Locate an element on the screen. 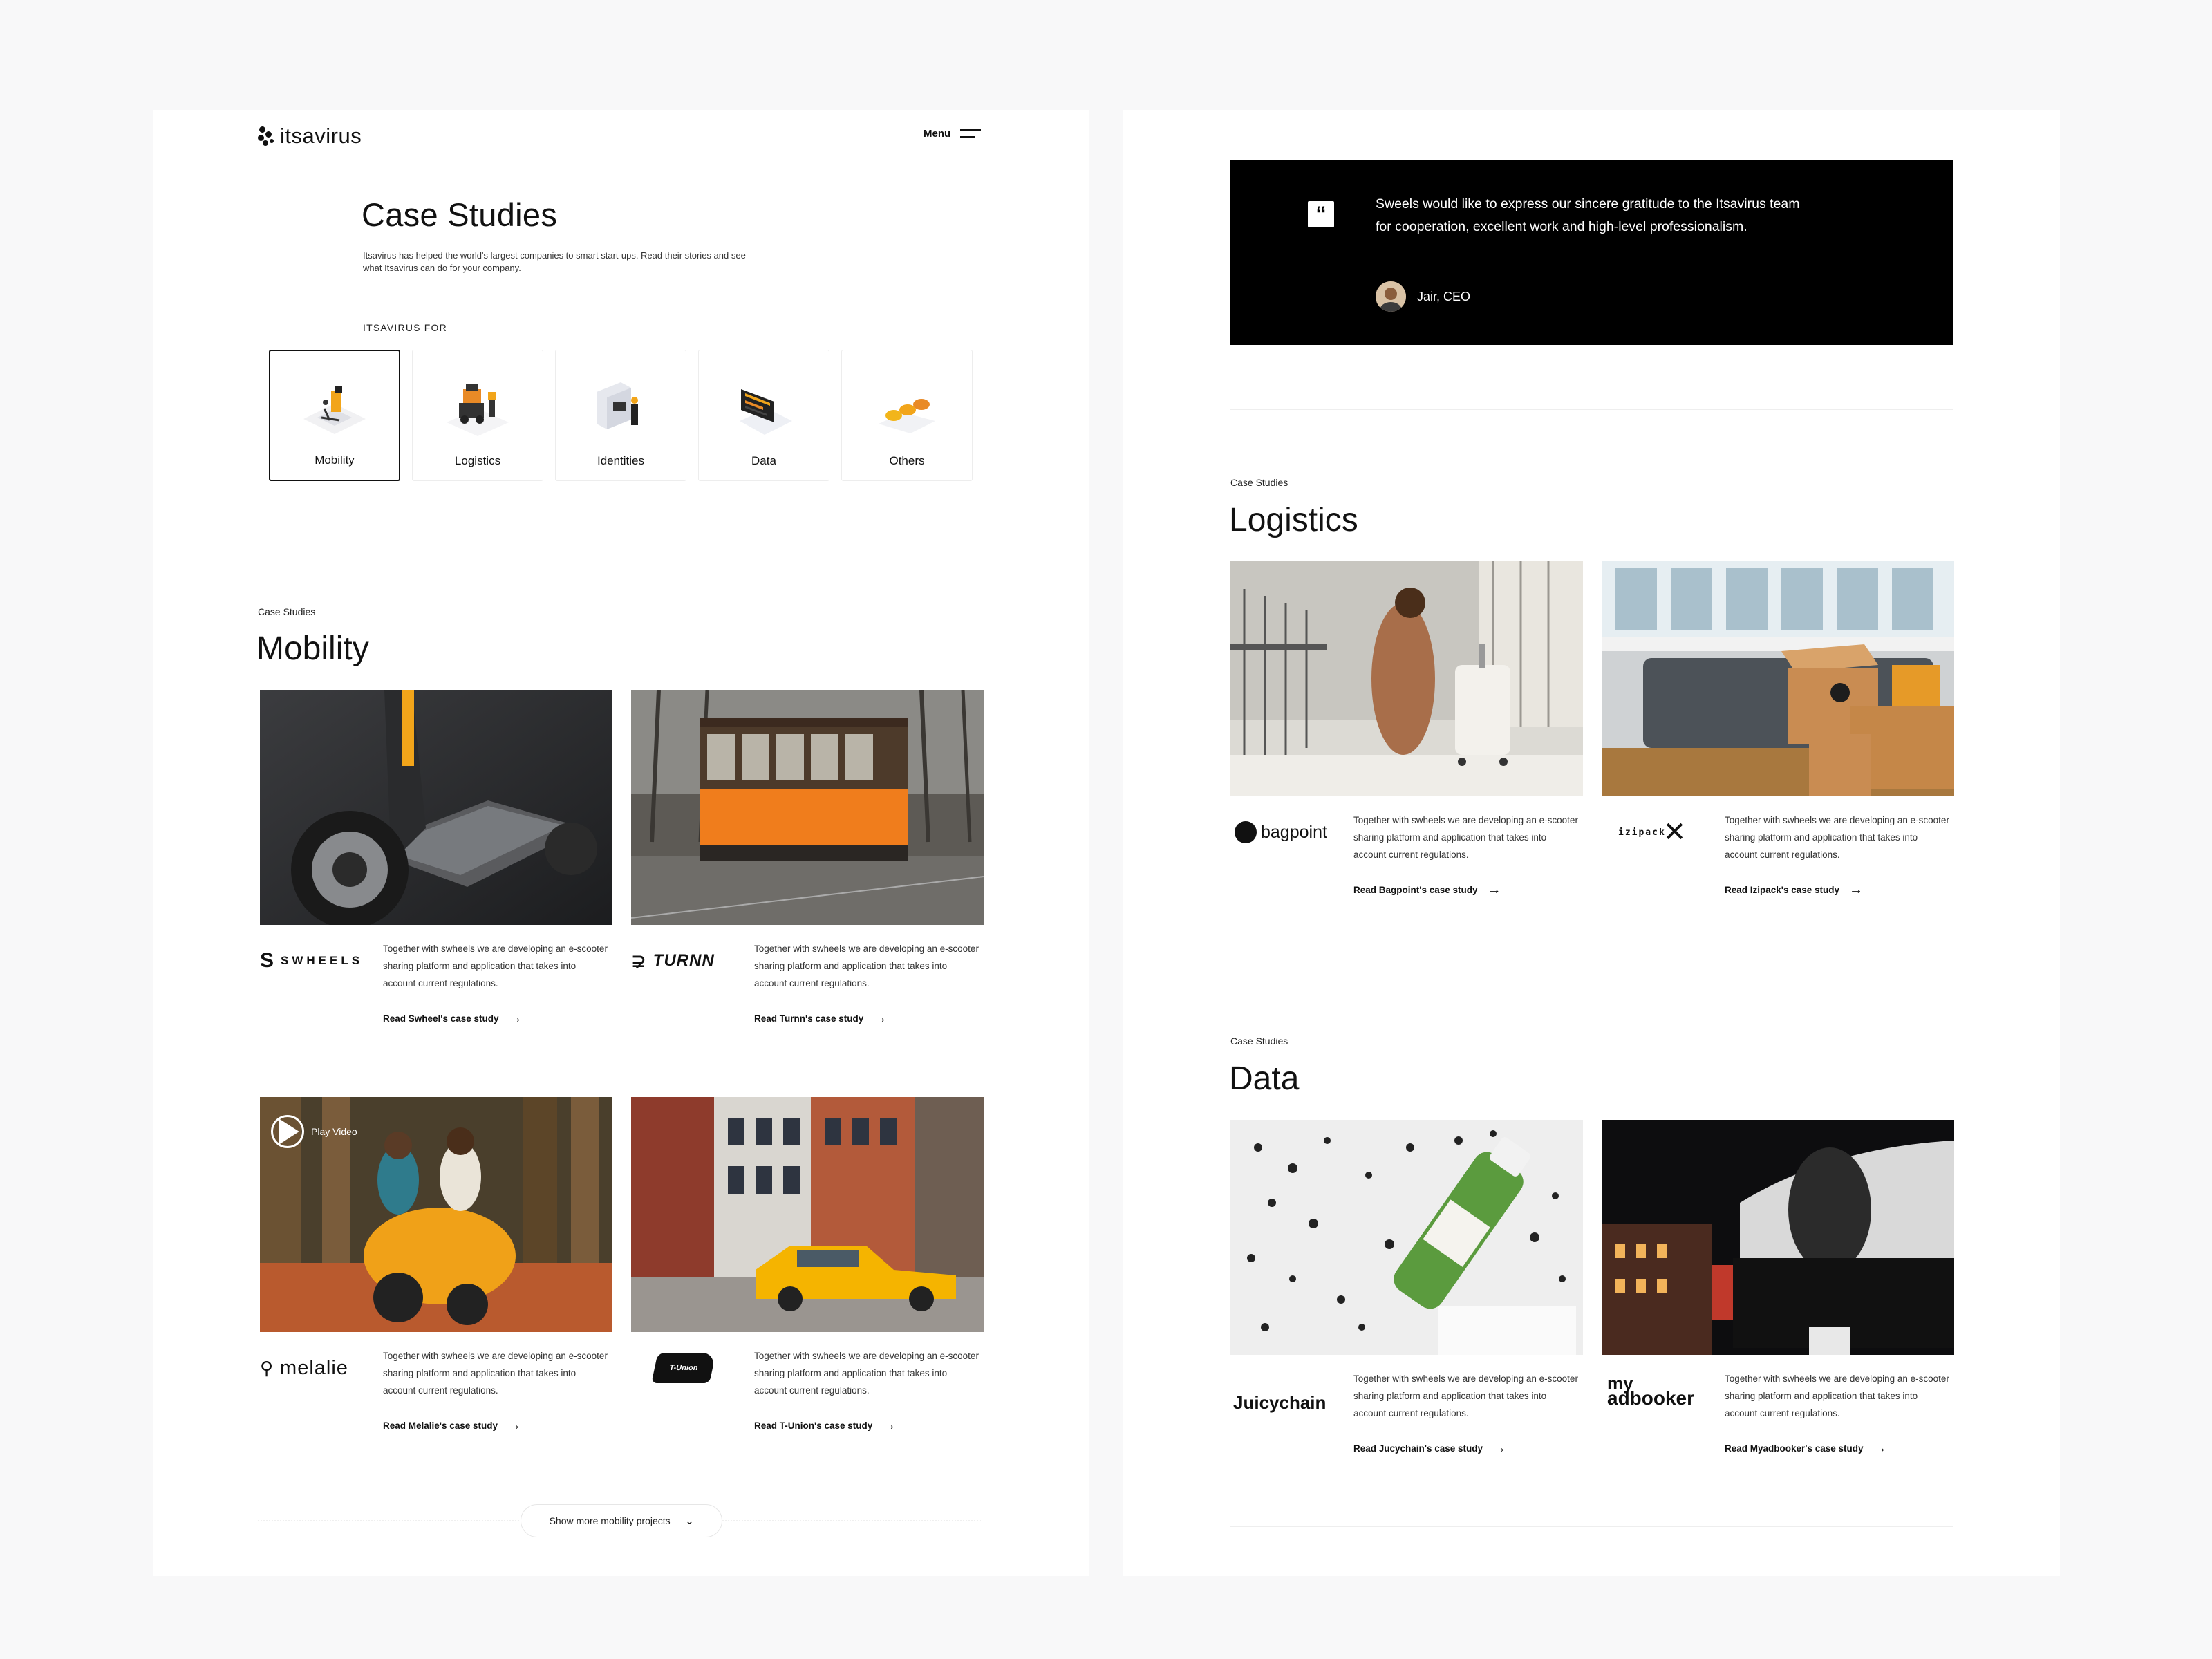  turnn-logo-icon: ⊋ is located at coordinates (638, 960).